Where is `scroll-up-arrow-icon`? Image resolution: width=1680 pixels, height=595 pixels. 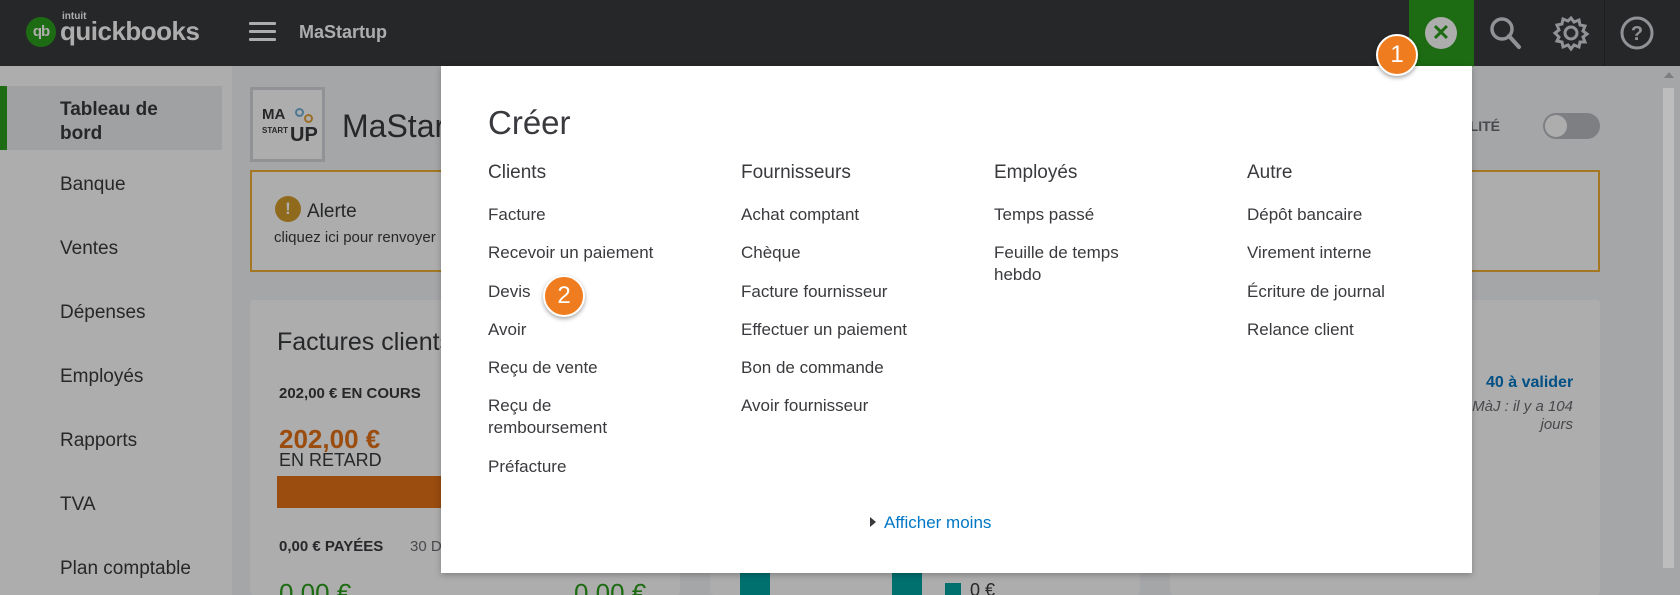
scroll-up-arrow-icon is located at coordinates (1669, 75).